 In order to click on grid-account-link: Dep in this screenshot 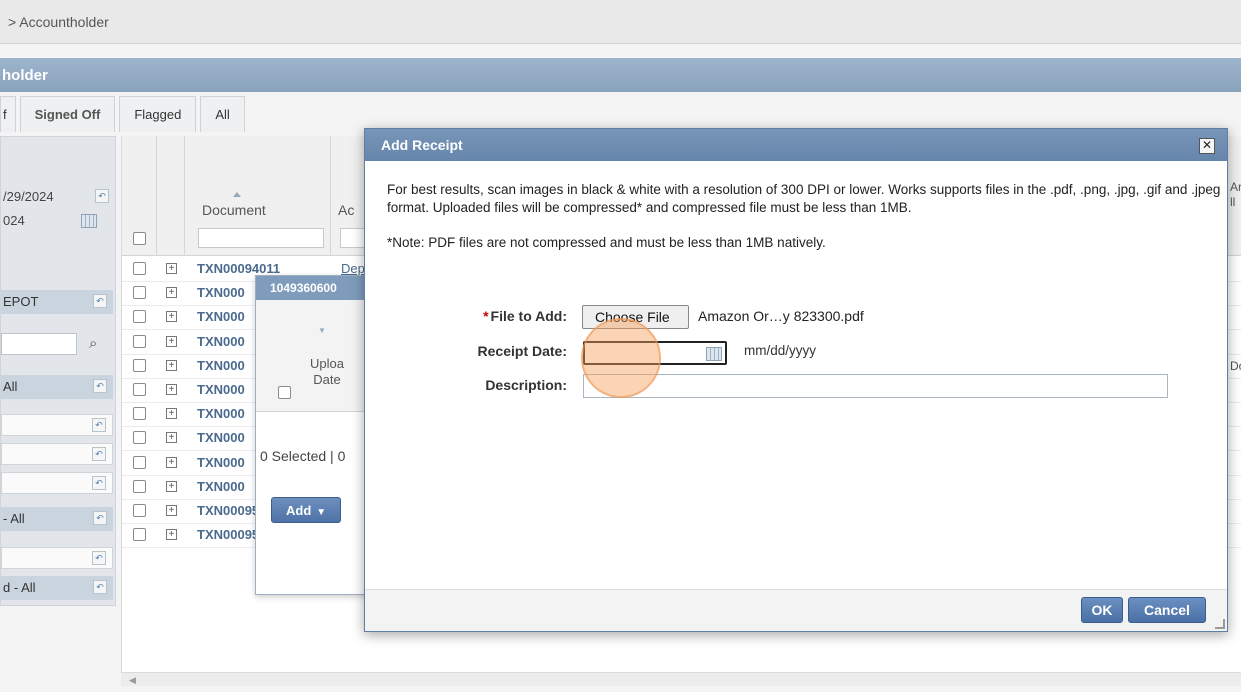, I will do `click(353, 268)`.